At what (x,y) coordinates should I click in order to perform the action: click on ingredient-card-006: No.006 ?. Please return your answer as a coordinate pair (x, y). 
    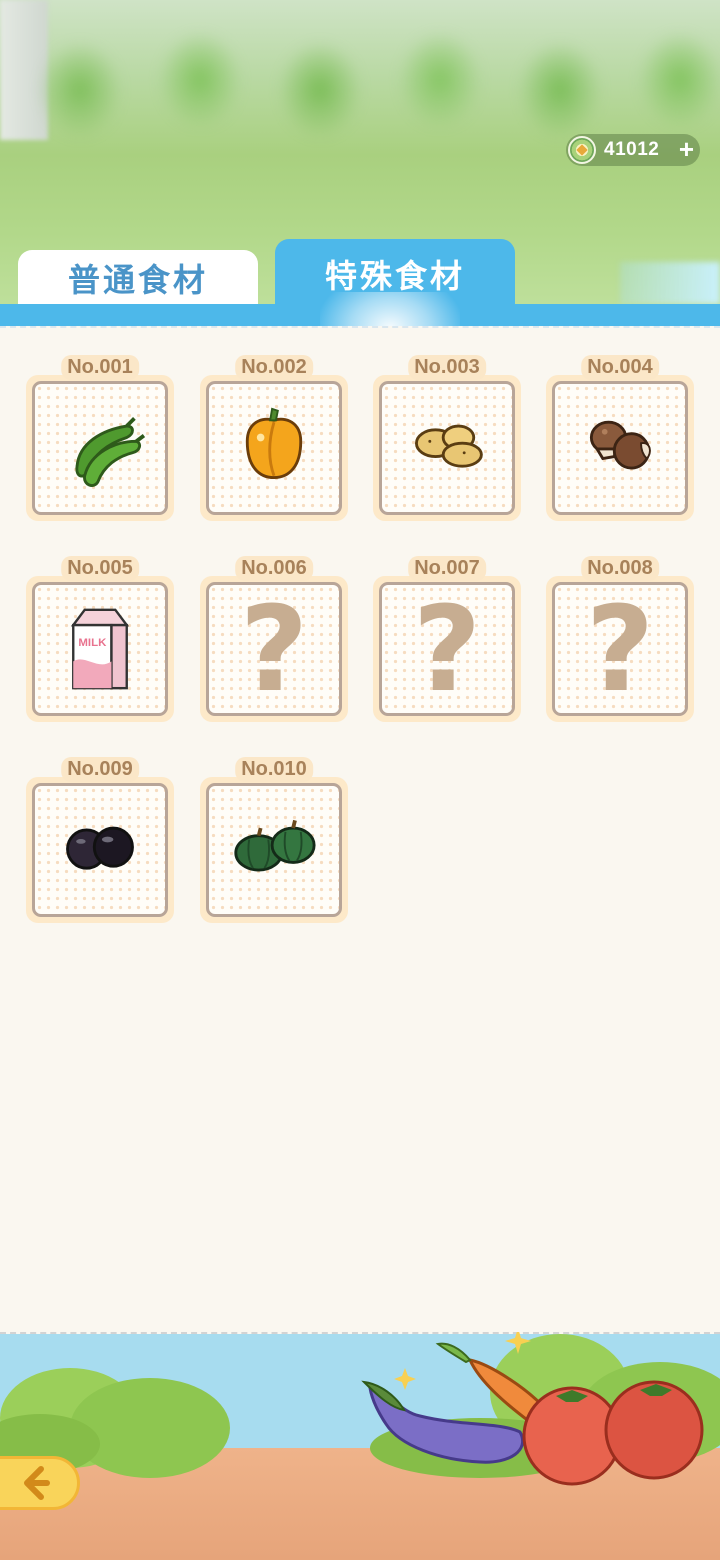
    Looking at the image, I should click on (274, 639).